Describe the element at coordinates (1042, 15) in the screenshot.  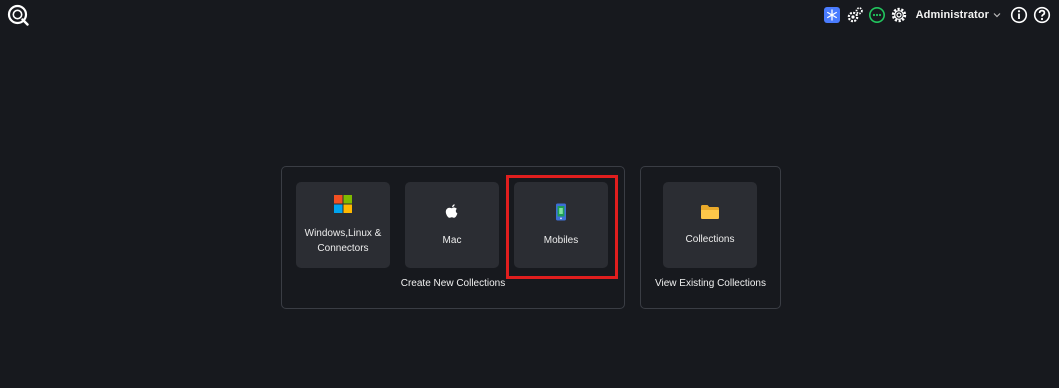
I see `help-icon` at that location.